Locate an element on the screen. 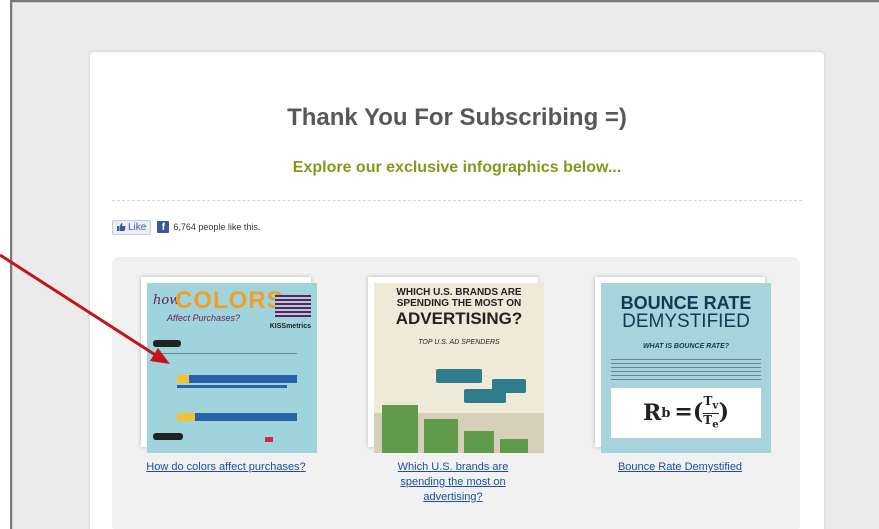 This screenshot has width=879, height=529. facebook-like-button: Like is located at coordinates (132, 227).